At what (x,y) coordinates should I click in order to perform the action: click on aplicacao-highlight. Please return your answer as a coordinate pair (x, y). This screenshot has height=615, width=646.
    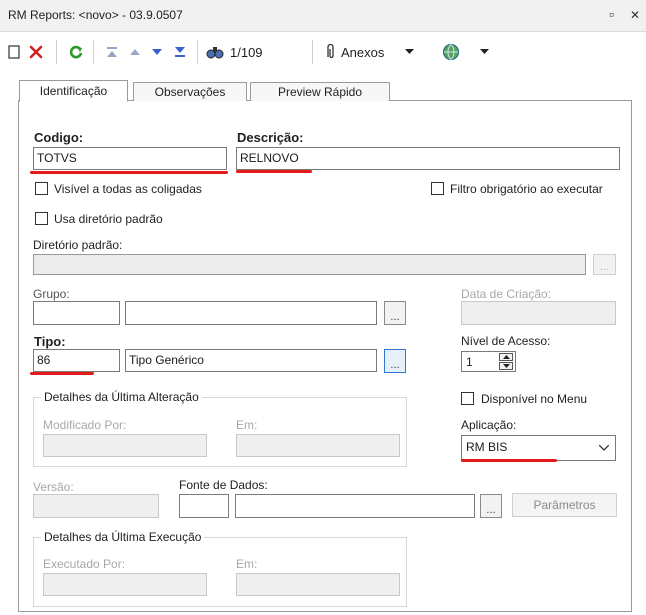
    Looking at the image, I should click on (509, 460).